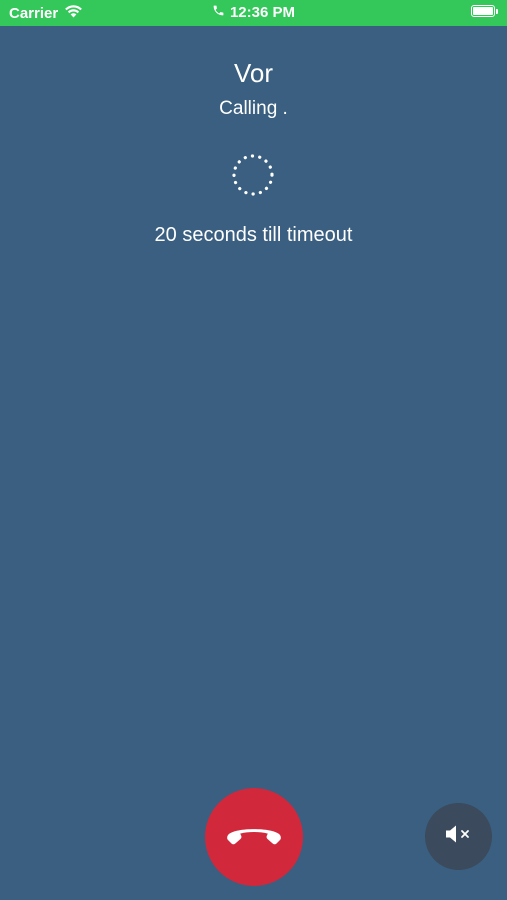 This screenshot has width=507, height=900. Describe the element at coordinates (262, 12) in the screenshot. I see `status-time: 12:36 PM` at that location.